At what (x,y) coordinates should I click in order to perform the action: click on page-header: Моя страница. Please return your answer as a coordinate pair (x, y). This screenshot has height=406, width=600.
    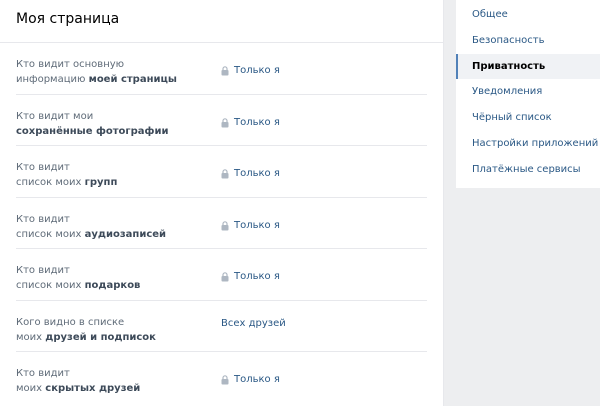
    Looking at the image, I should click on (221, 21).